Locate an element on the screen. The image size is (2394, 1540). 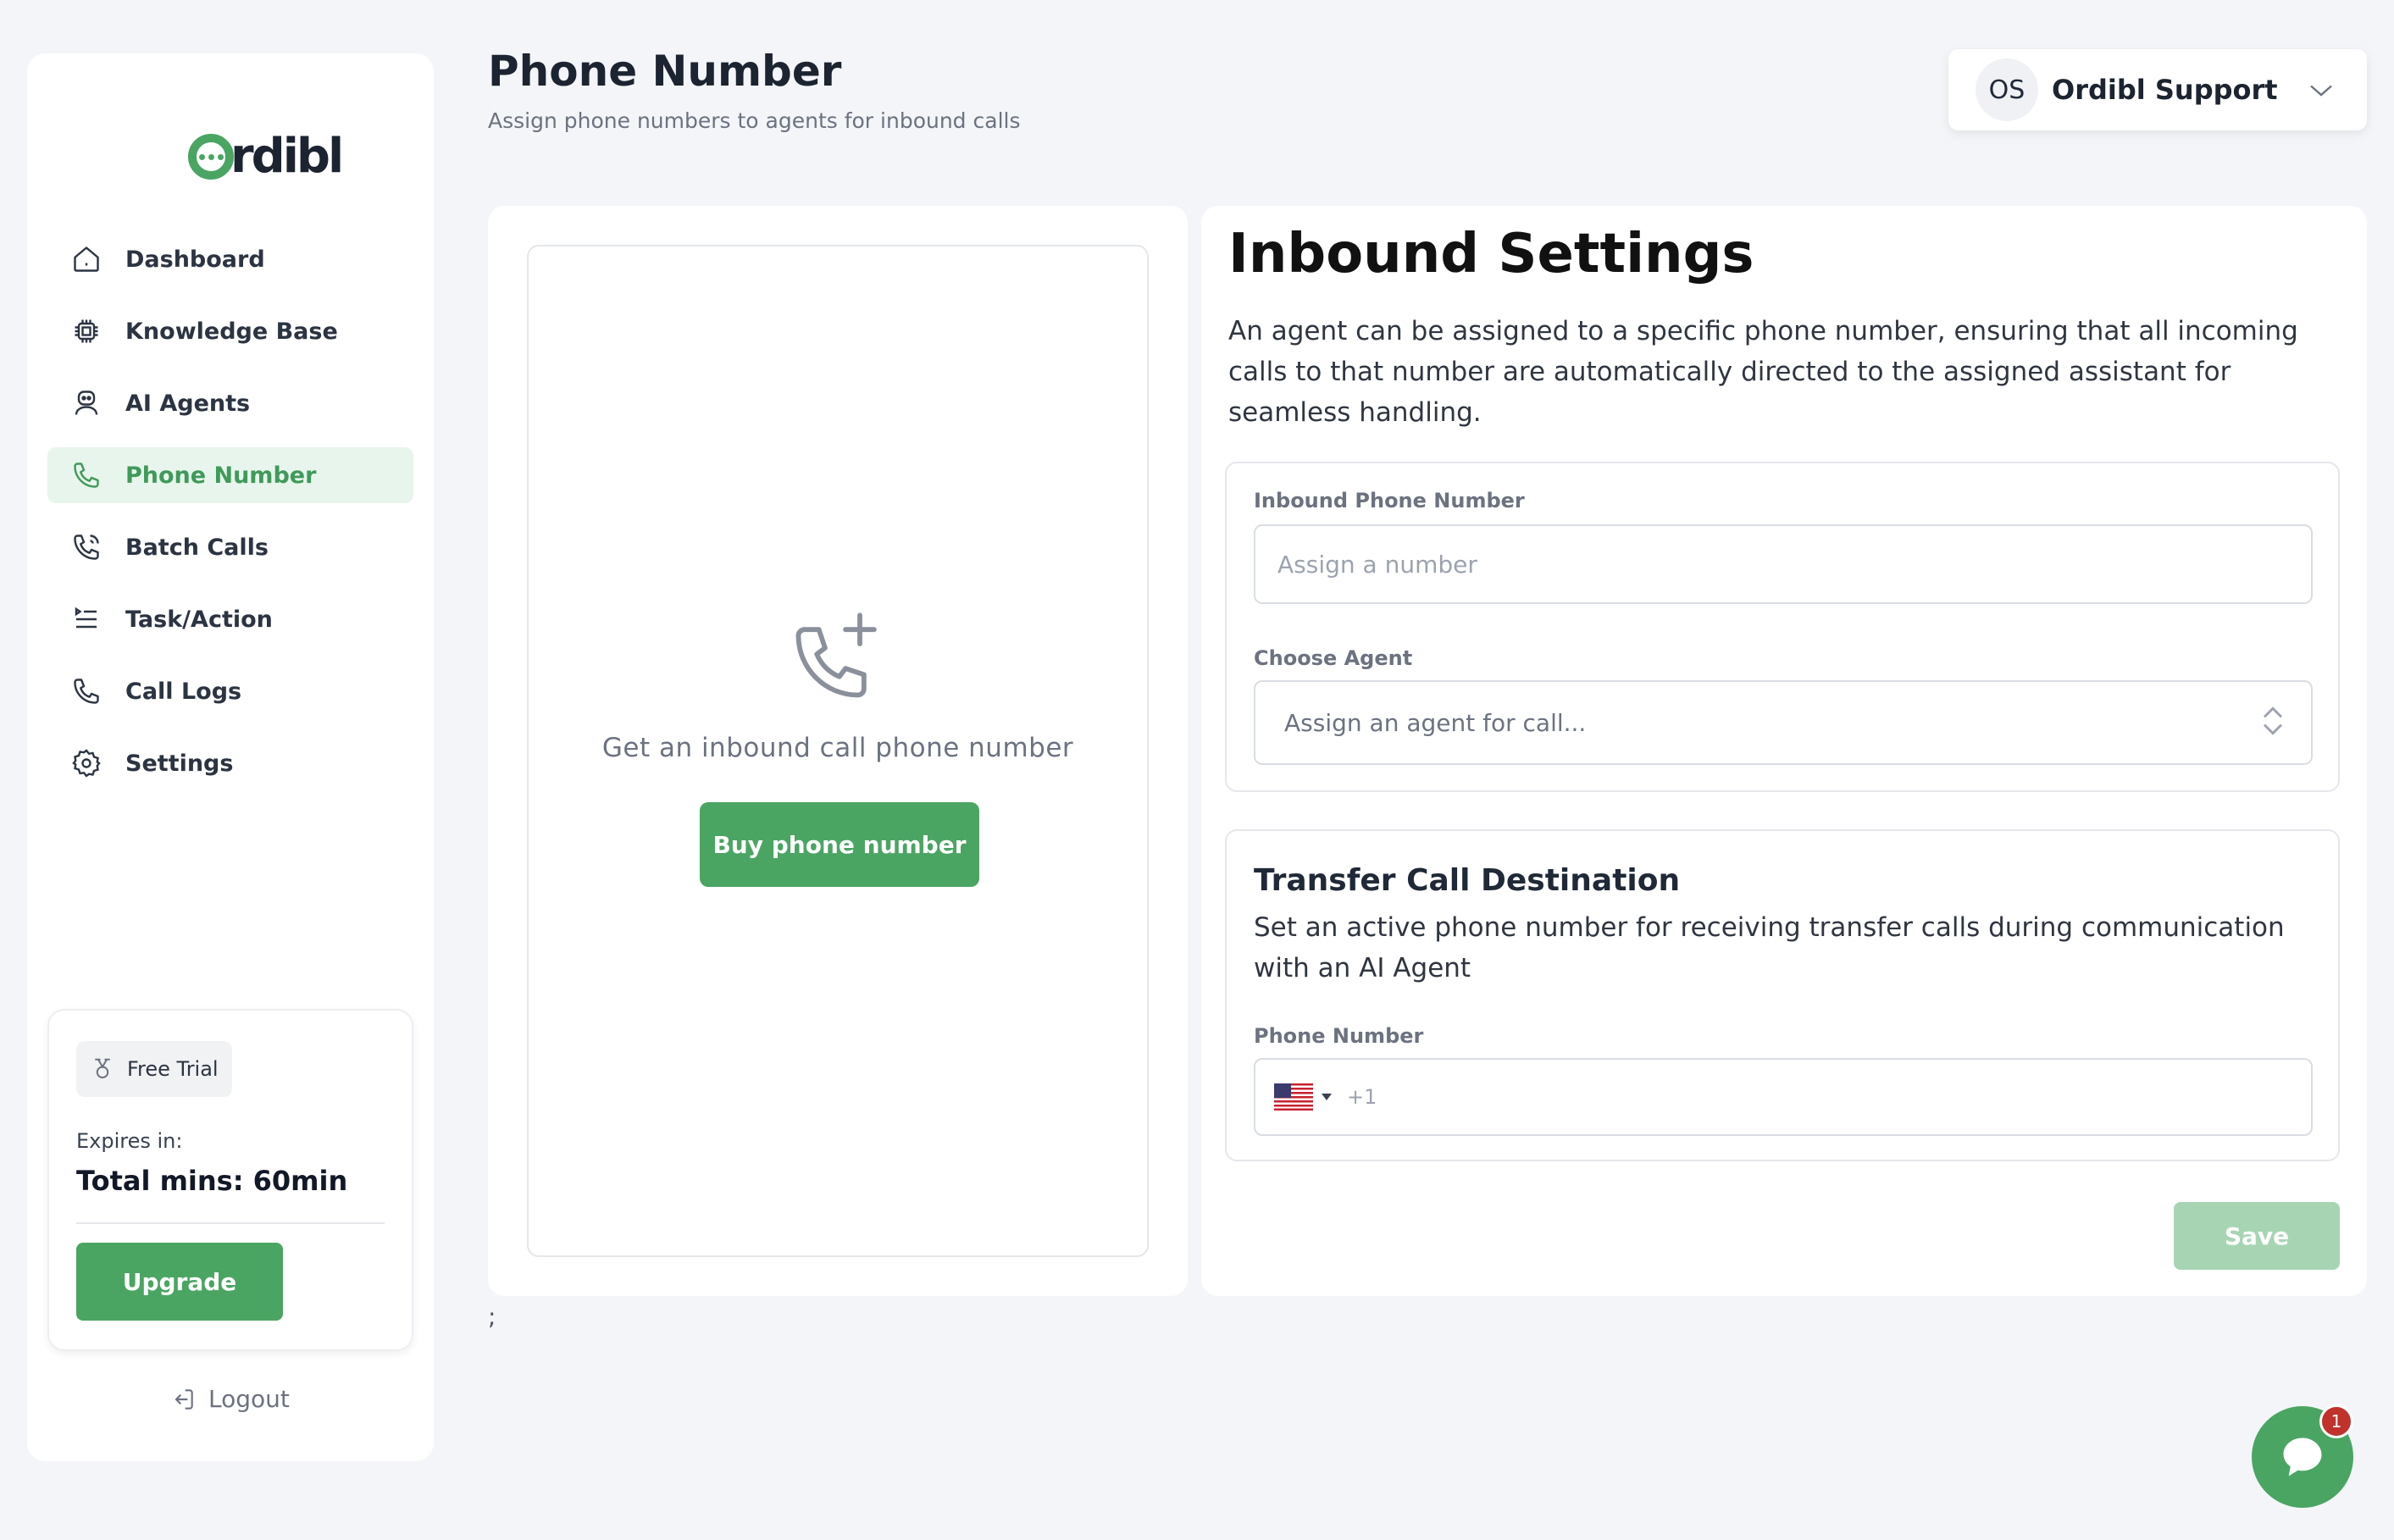
inbound-settings-title: Inbound Settings is located at coordinates (1491, 254).